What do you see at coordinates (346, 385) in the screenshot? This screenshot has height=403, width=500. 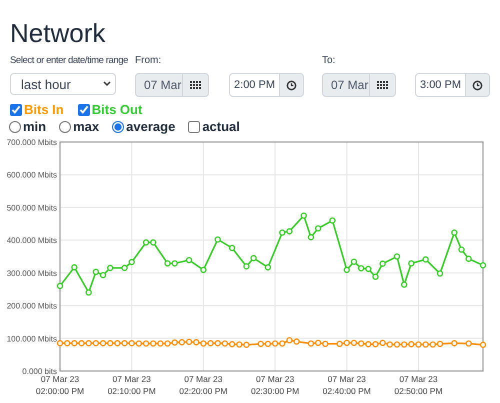 I see `x-axis-label: 07 Mar 23 02:40:00 PM` at bounding box center [346, 385].